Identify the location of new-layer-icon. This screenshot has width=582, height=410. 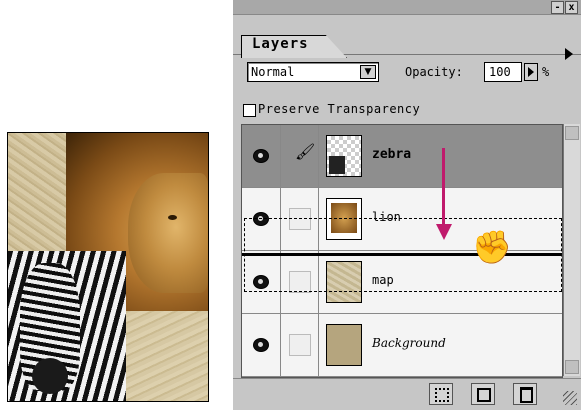
(484, 395).